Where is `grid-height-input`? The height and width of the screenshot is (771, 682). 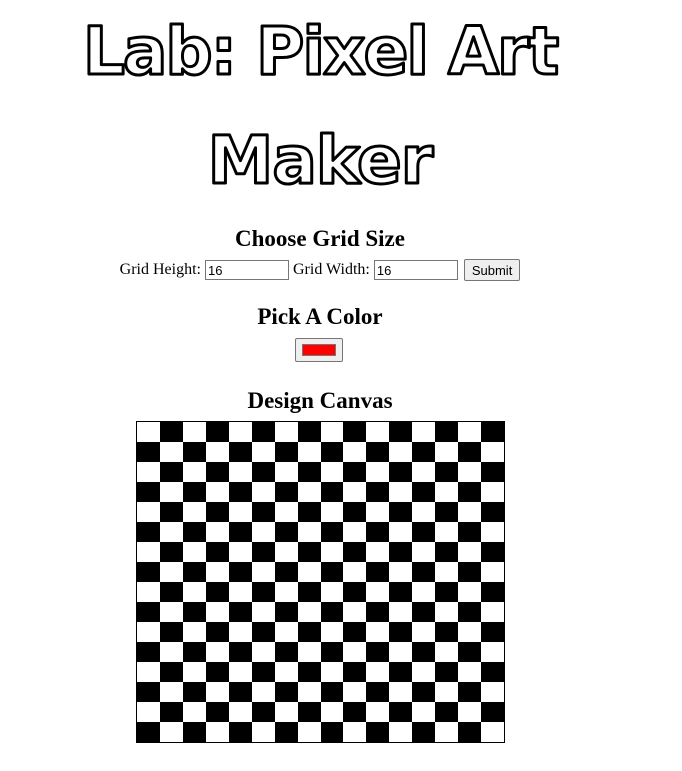
grid-height-input is located at coordinates (247, 270).